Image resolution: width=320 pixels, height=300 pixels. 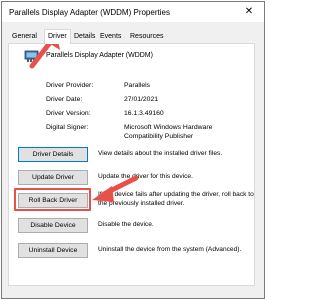 I want to click on roll-back-highlight-box, so click(x=52, y=199).